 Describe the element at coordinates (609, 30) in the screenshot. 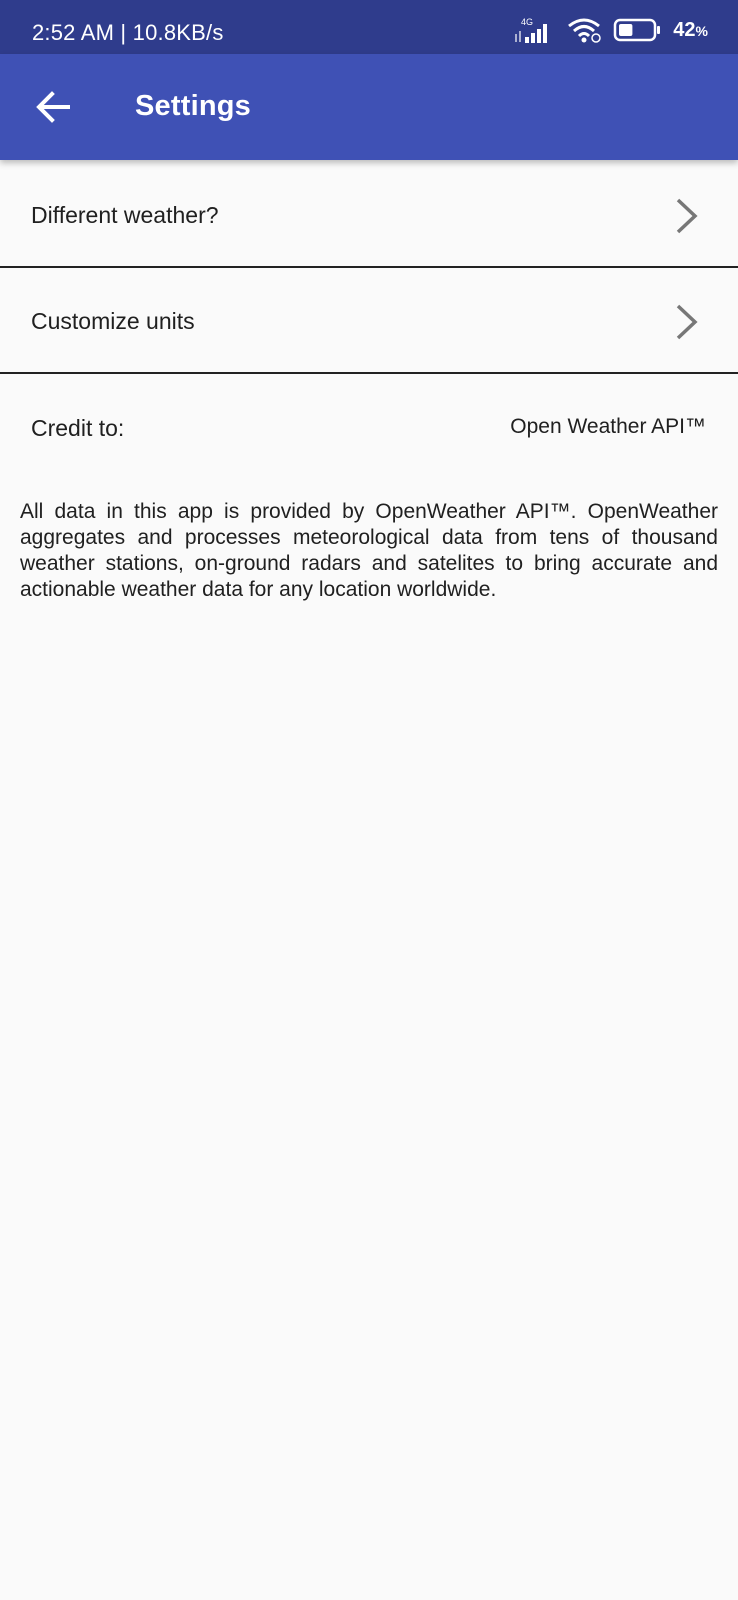

I see `status-icons: 4G 42%` at that location.